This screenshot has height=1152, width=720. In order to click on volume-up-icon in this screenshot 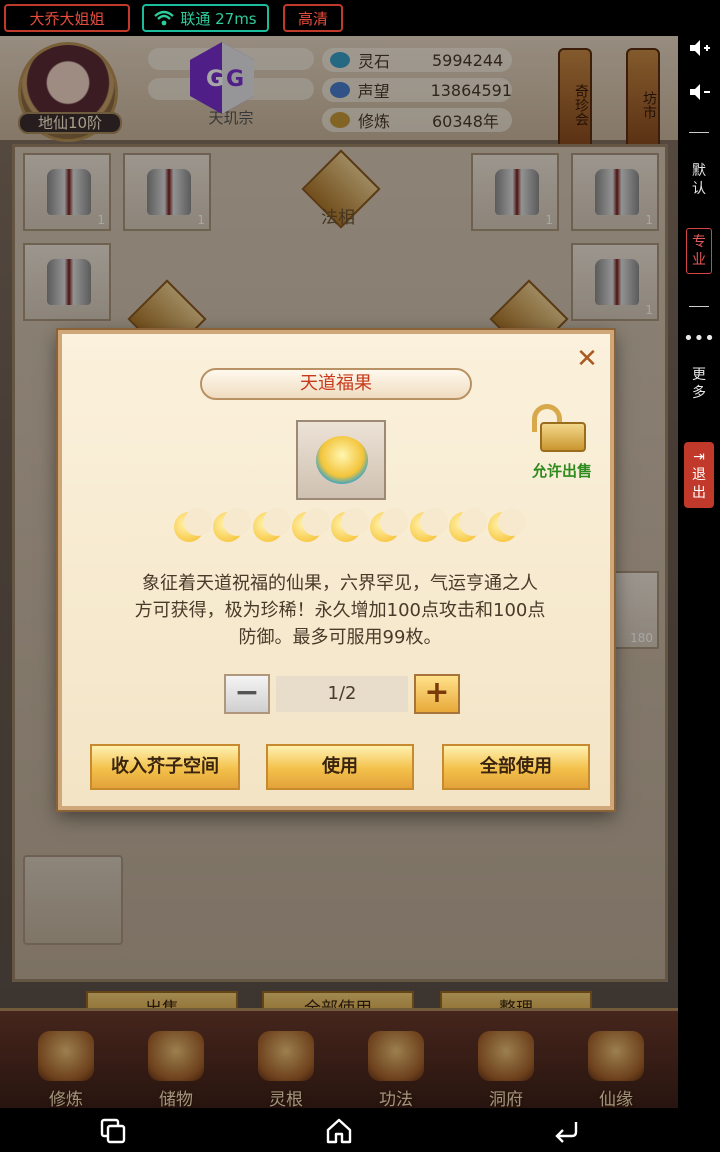, I will do `click(700, 48)`.